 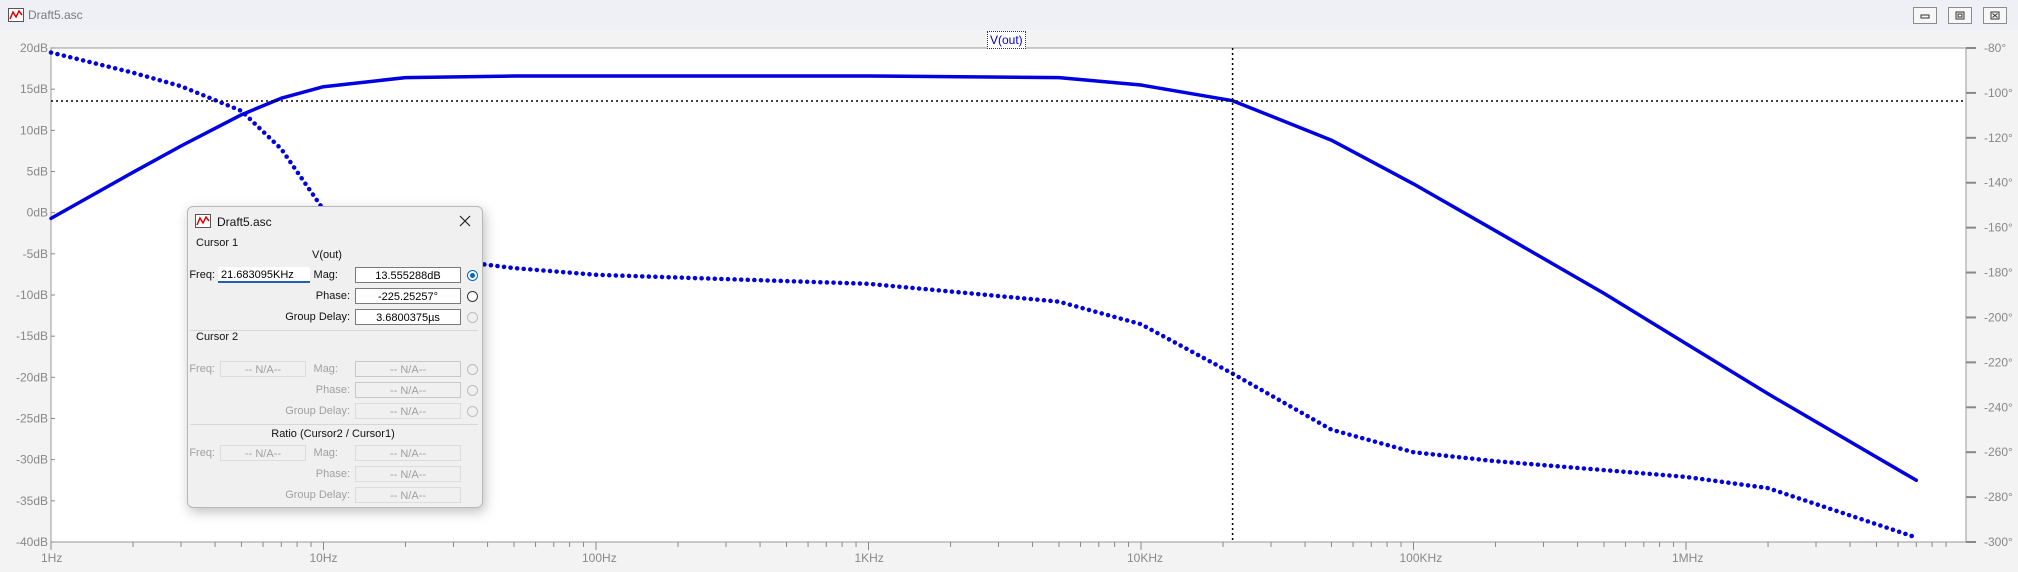 I want to click on left-tick-label: 5dB, so click(x=37, y=172).